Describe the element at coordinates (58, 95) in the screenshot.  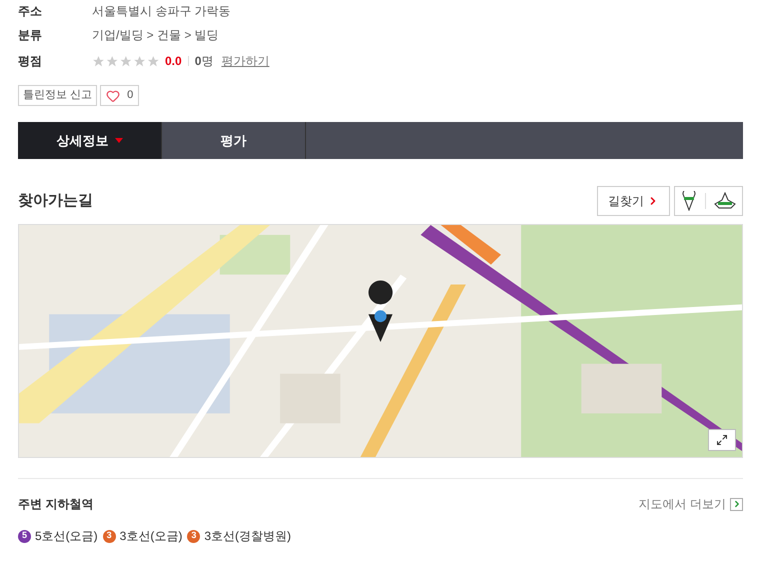
I see `report-button: 틀린정보 신고` at that location.